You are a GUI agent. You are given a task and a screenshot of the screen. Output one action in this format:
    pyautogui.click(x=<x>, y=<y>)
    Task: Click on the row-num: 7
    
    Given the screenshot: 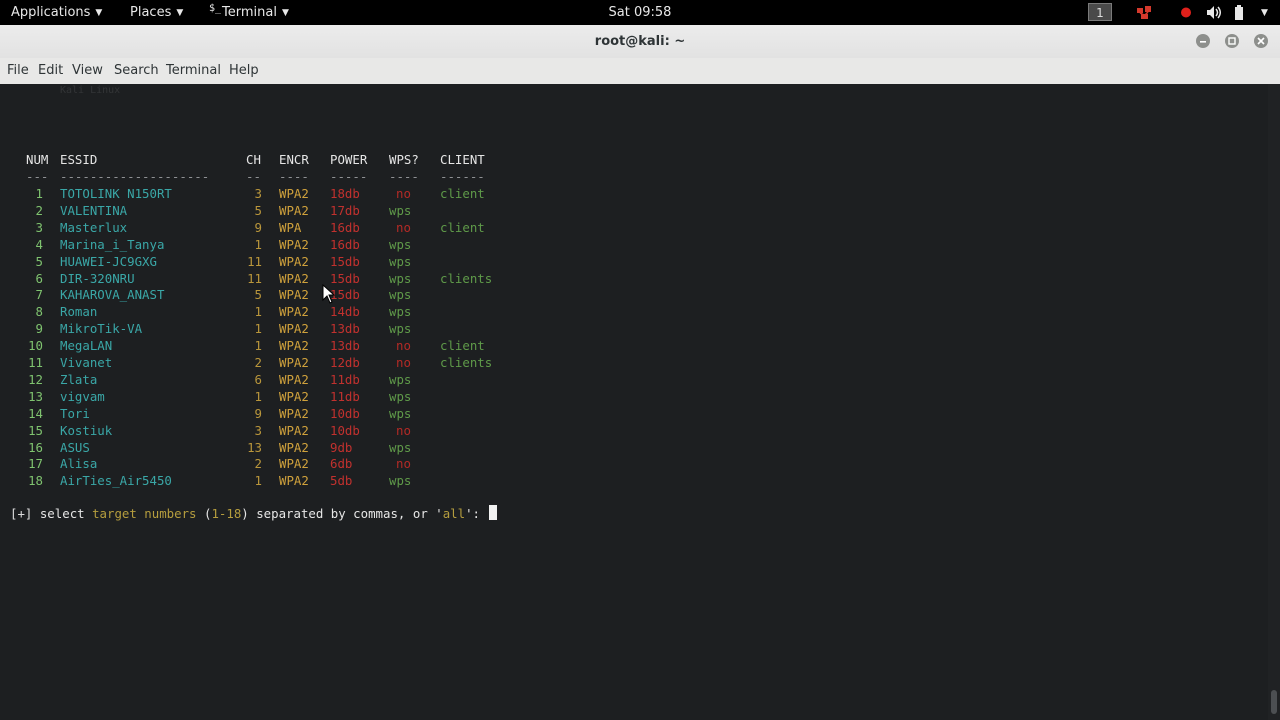 What is the action you would take?
    pyautogui.click(x=39, y=295)
    